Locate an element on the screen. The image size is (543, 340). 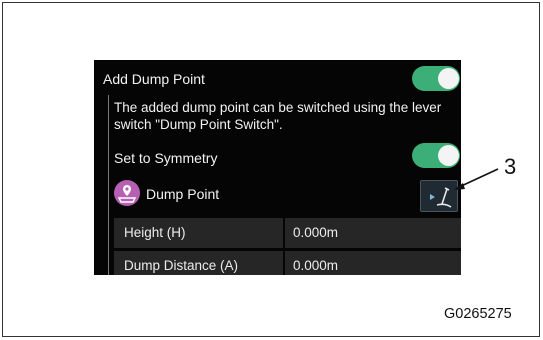
callout-leader-line is located at coordinates (476, 179).